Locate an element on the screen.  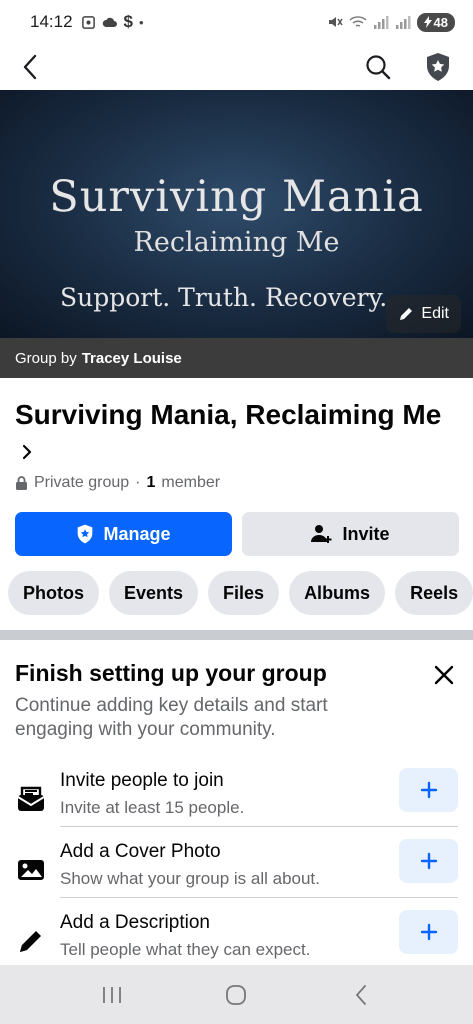
home-button is located at coordinates (236, 995).